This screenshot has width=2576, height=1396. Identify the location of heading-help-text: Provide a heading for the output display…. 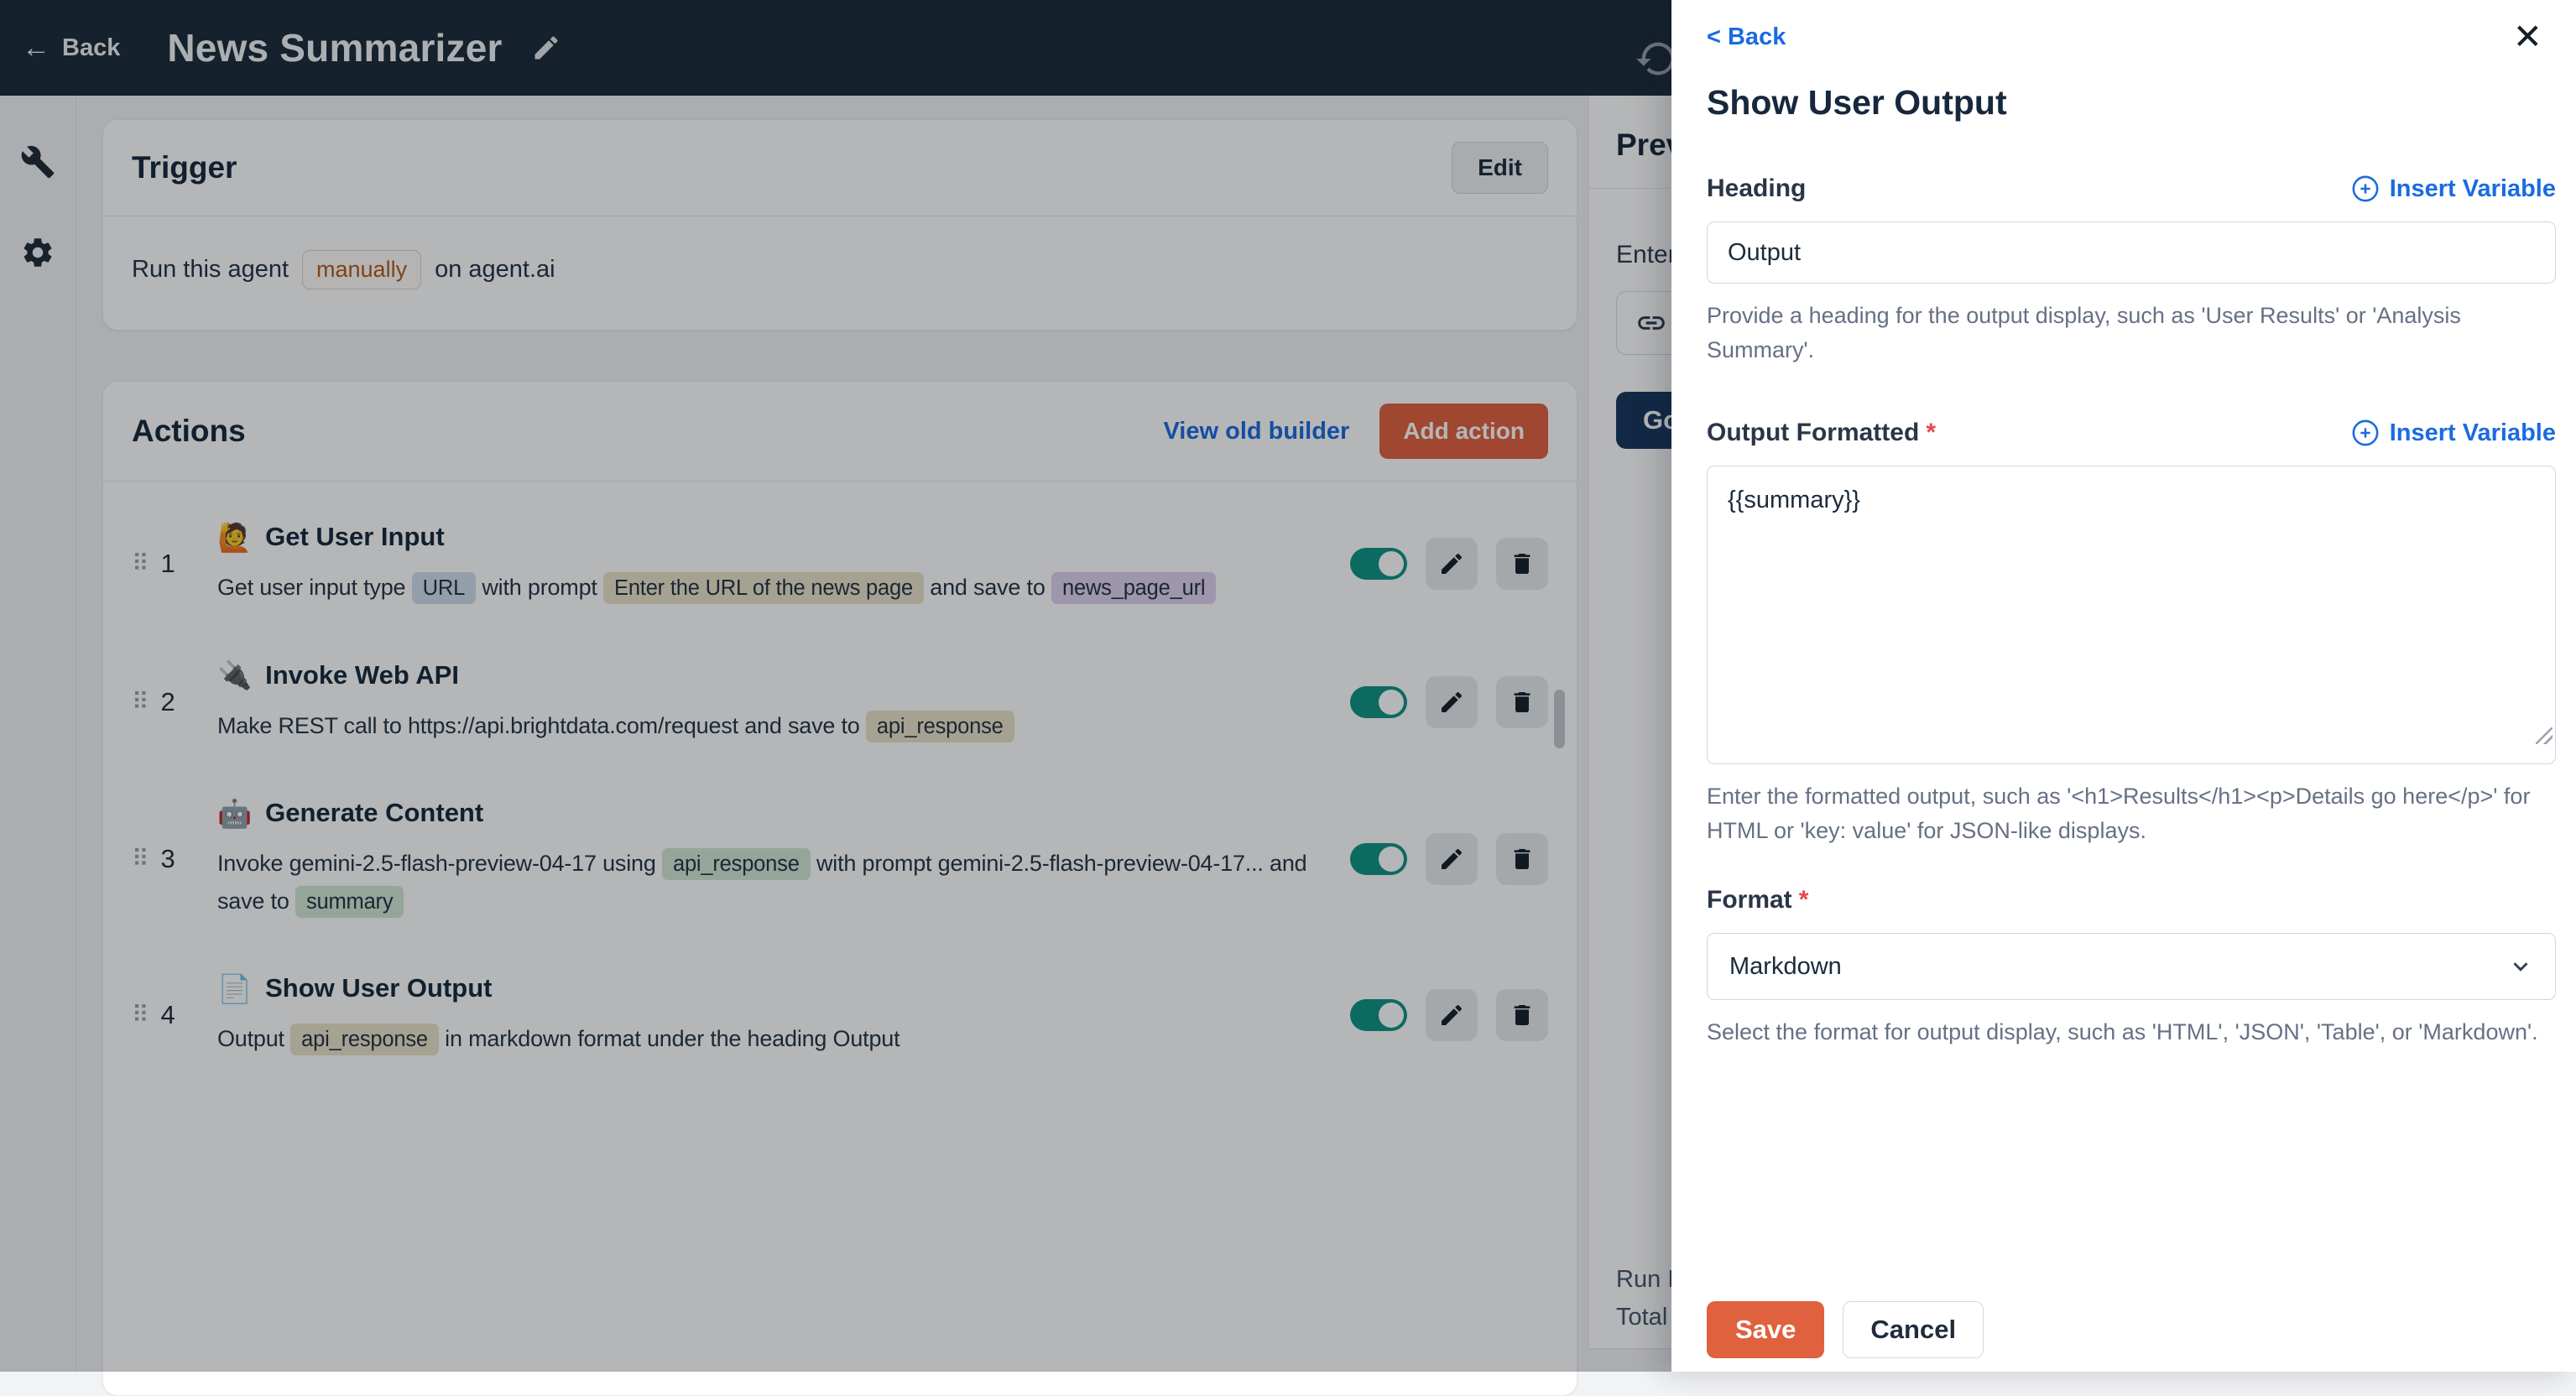
(2084, 332).